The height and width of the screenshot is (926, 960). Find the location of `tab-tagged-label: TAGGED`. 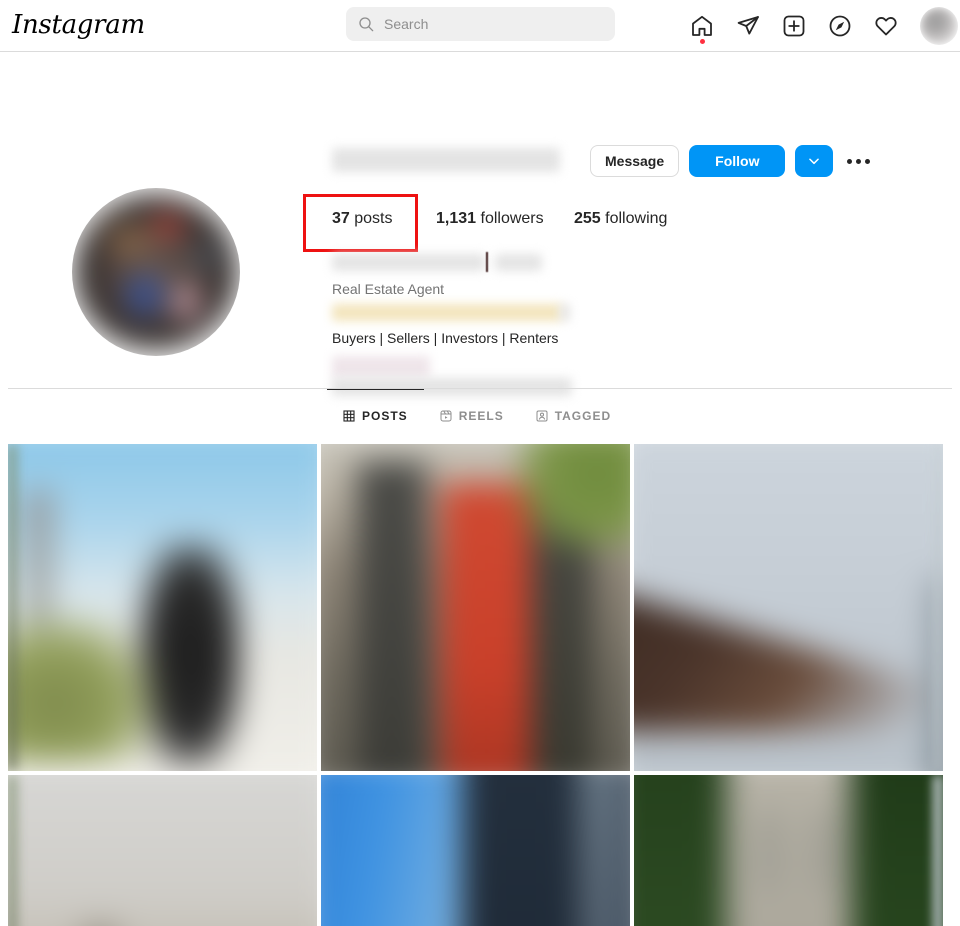

tab-tagged-label: TAGGED is located at coordinates (583, 416).